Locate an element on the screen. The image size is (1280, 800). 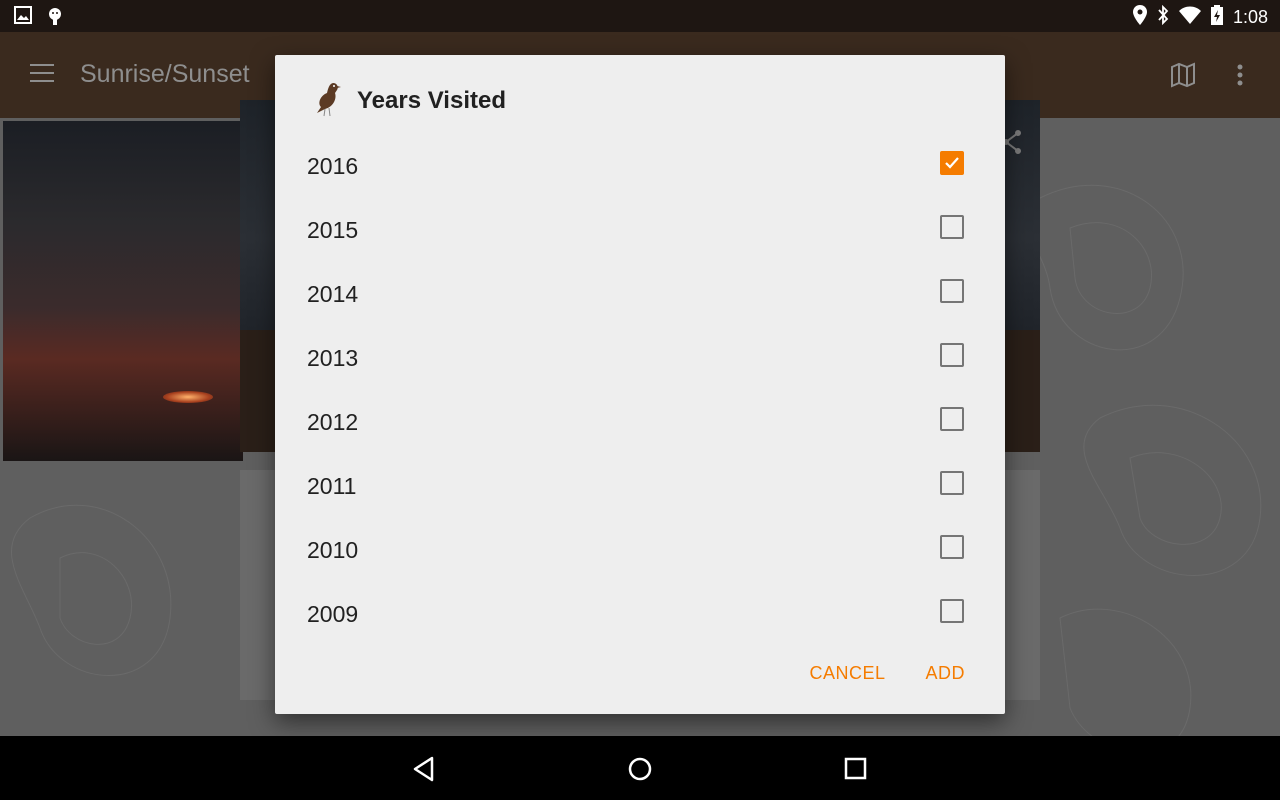
year-label: 2013 is located at coordinates (333, 358).